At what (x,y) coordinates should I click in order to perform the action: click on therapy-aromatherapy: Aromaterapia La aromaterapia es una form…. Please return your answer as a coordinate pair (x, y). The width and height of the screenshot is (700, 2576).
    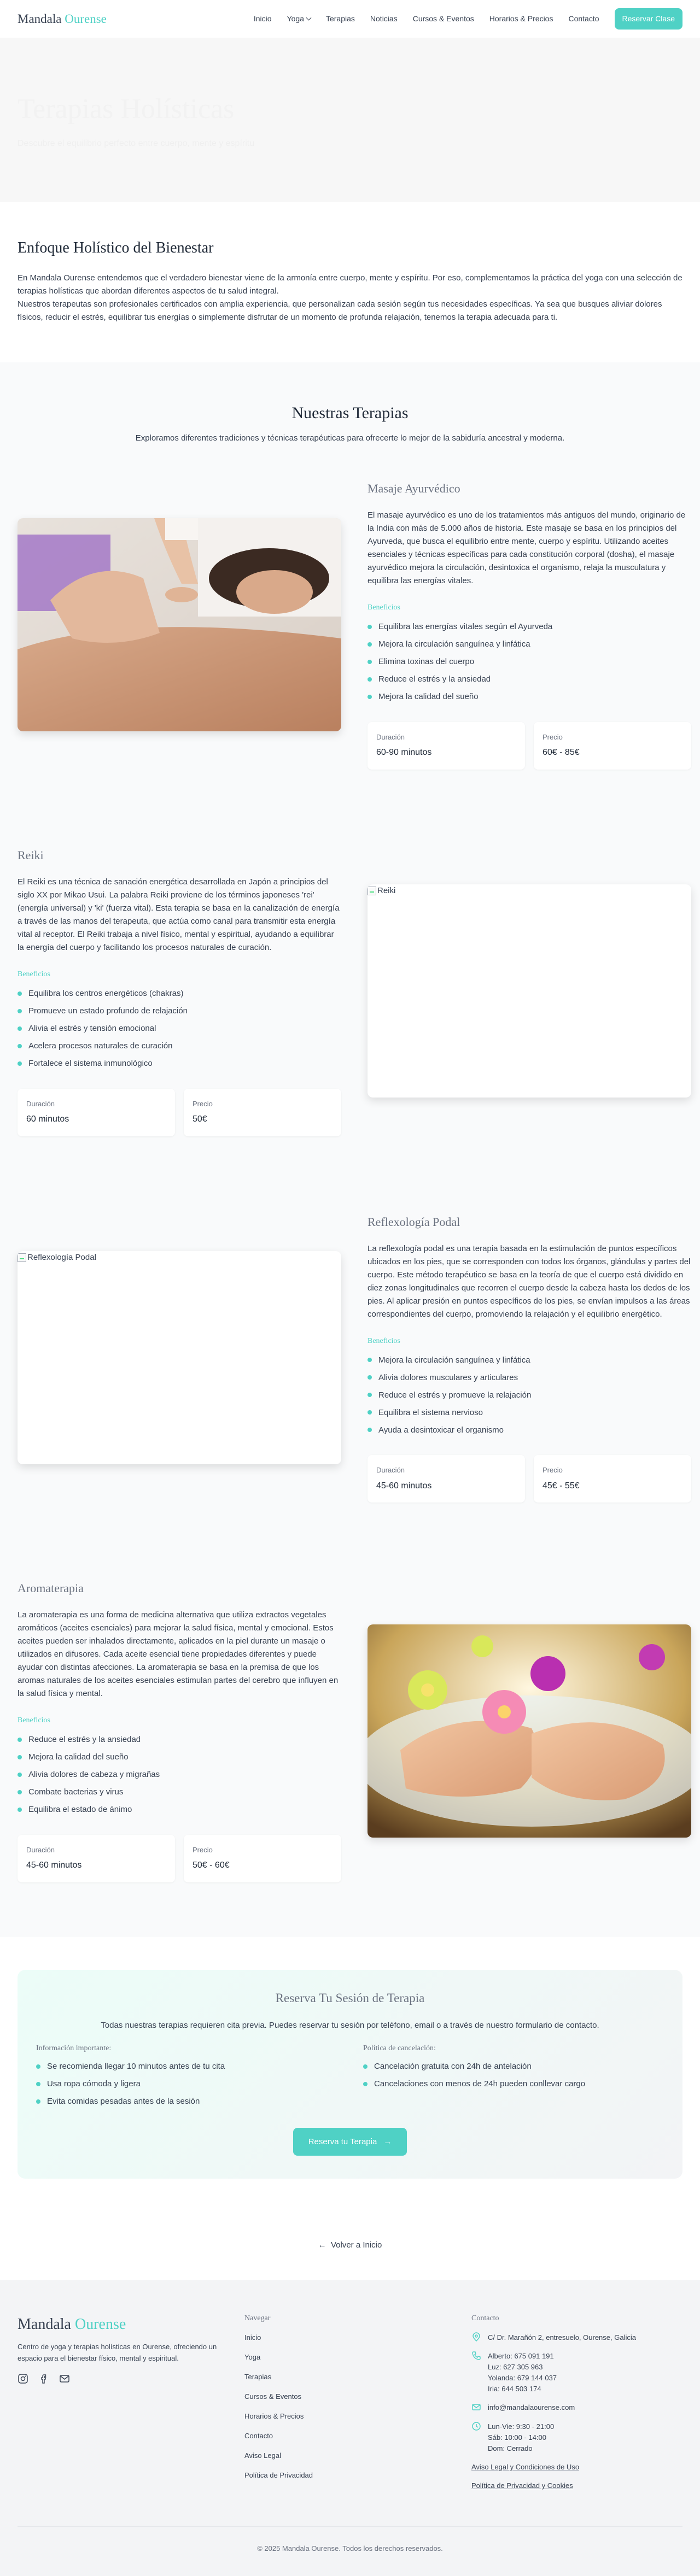
    Looking at the image, I should click on (354, 1731).